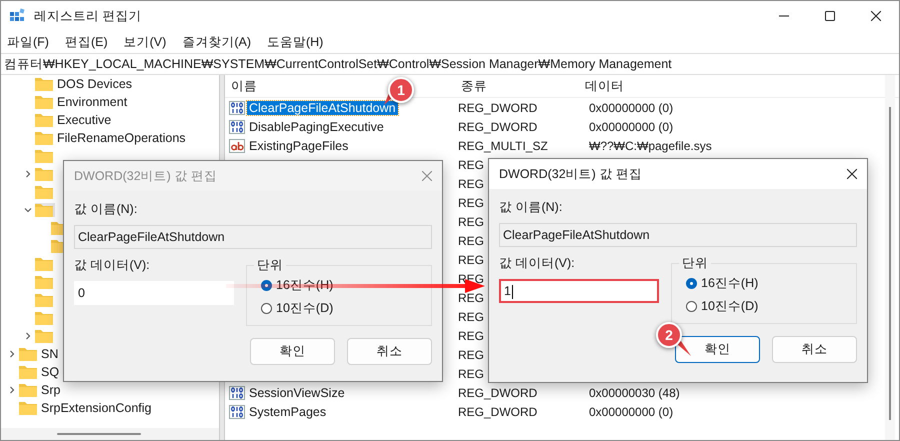 The height and width of the screenshot is (441, 900). What do you see at coordinates (86, 42) in the screenshot?
I see `menu-item: 편집(E)` at bounding box center [86, 42].